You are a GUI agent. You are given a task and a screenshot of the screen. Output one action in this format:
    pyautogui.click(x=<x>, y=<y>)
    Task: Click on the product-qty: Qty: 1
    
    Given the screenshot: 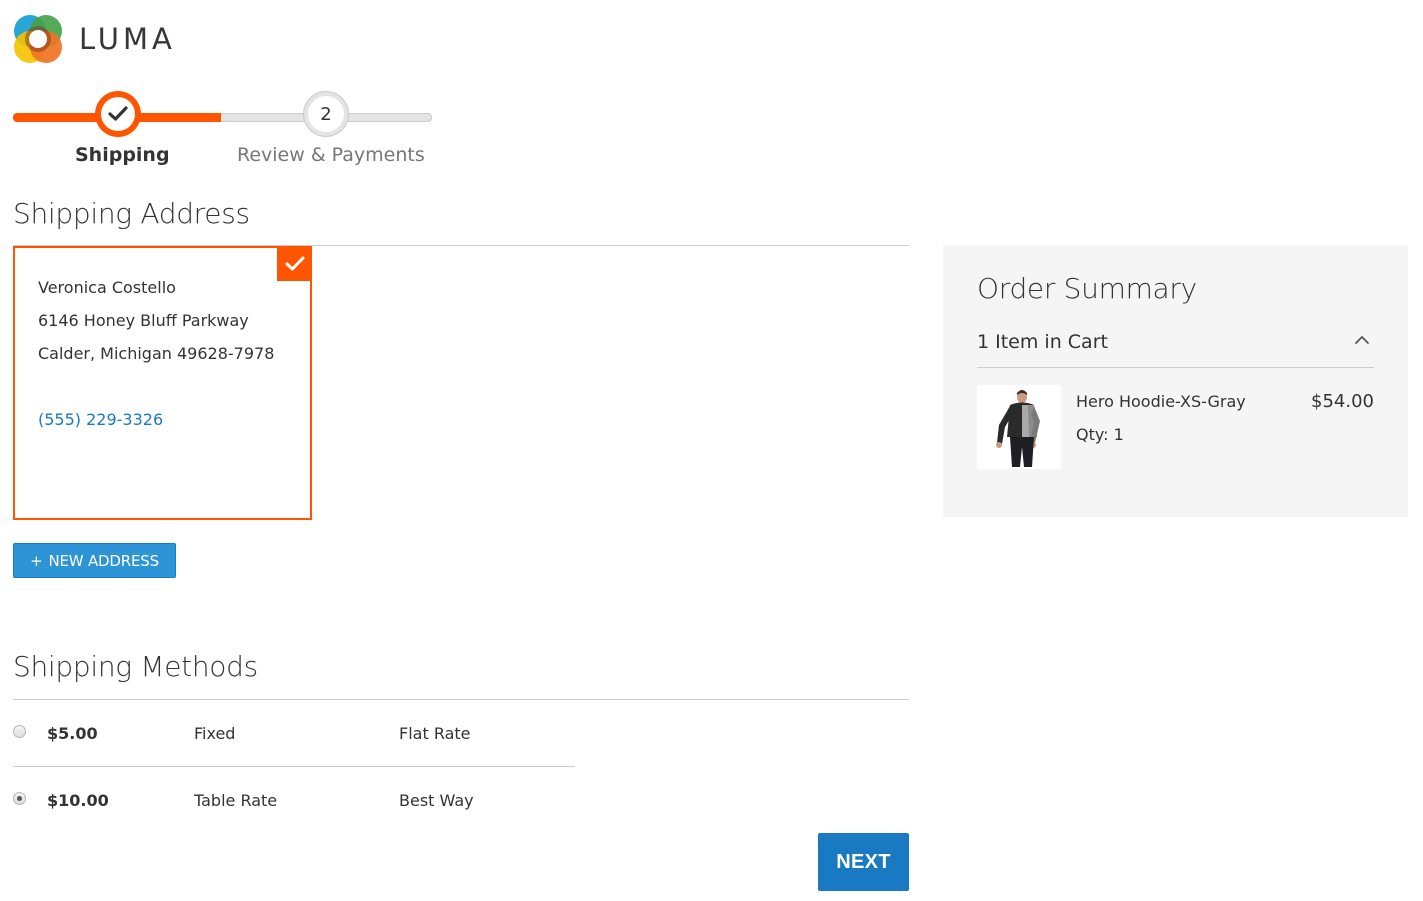 What is the action you would take?
    pyautogui.click(x=1100, y=434)
    